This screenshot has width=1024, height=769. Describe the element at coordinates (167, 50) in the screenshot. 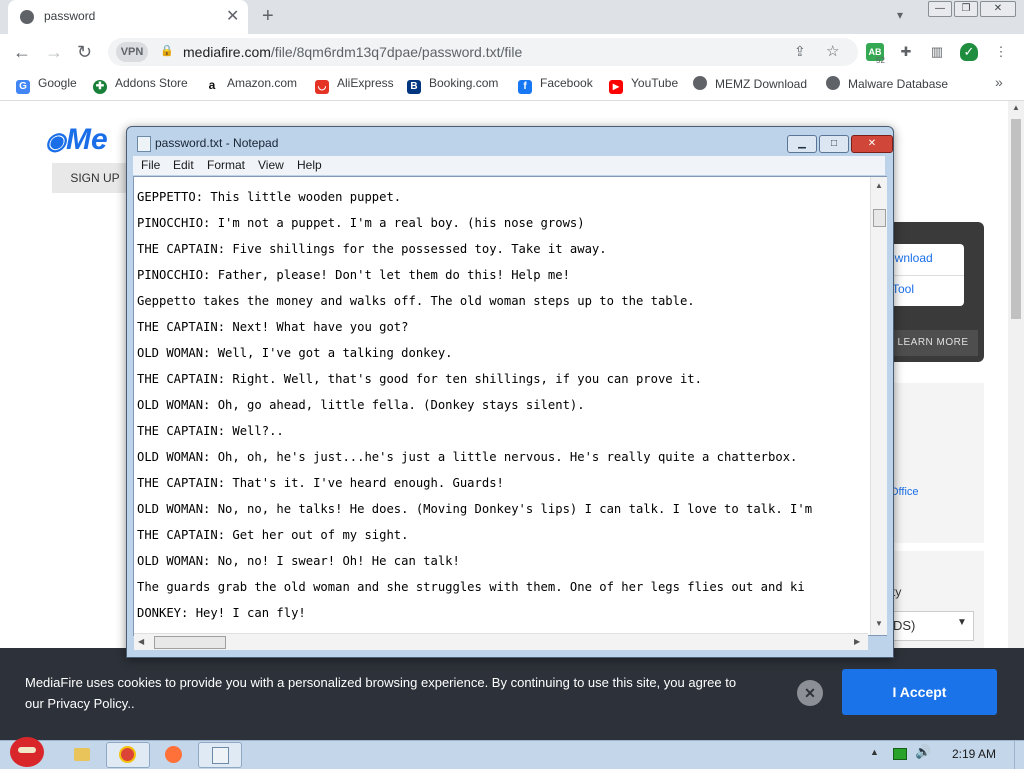

I see `lock-icon: 🔒` at that location.